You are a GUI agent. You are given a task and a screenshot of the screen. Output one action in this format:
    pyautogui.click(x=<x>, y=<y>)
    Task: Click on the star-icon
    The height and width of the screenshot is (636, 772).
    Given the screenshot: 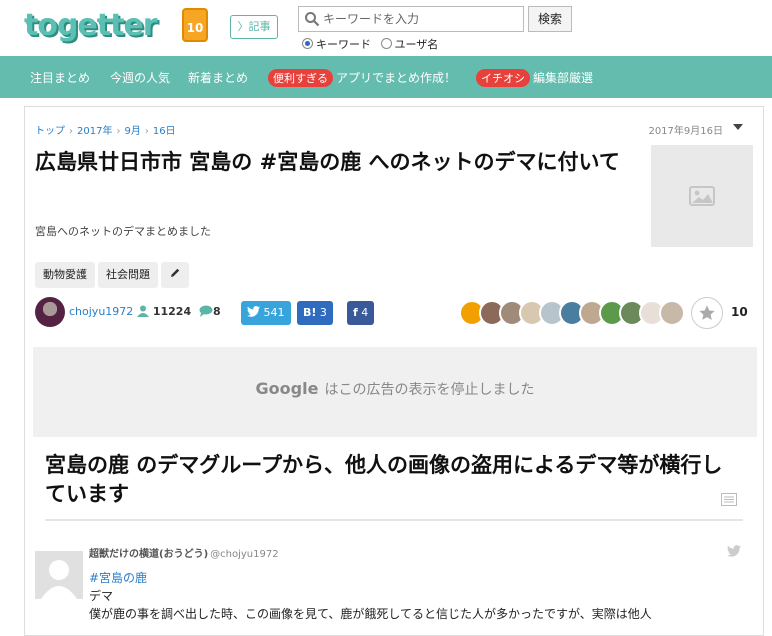 What is the action you would take?
    pyautogui.click(x=707, y=312)
    